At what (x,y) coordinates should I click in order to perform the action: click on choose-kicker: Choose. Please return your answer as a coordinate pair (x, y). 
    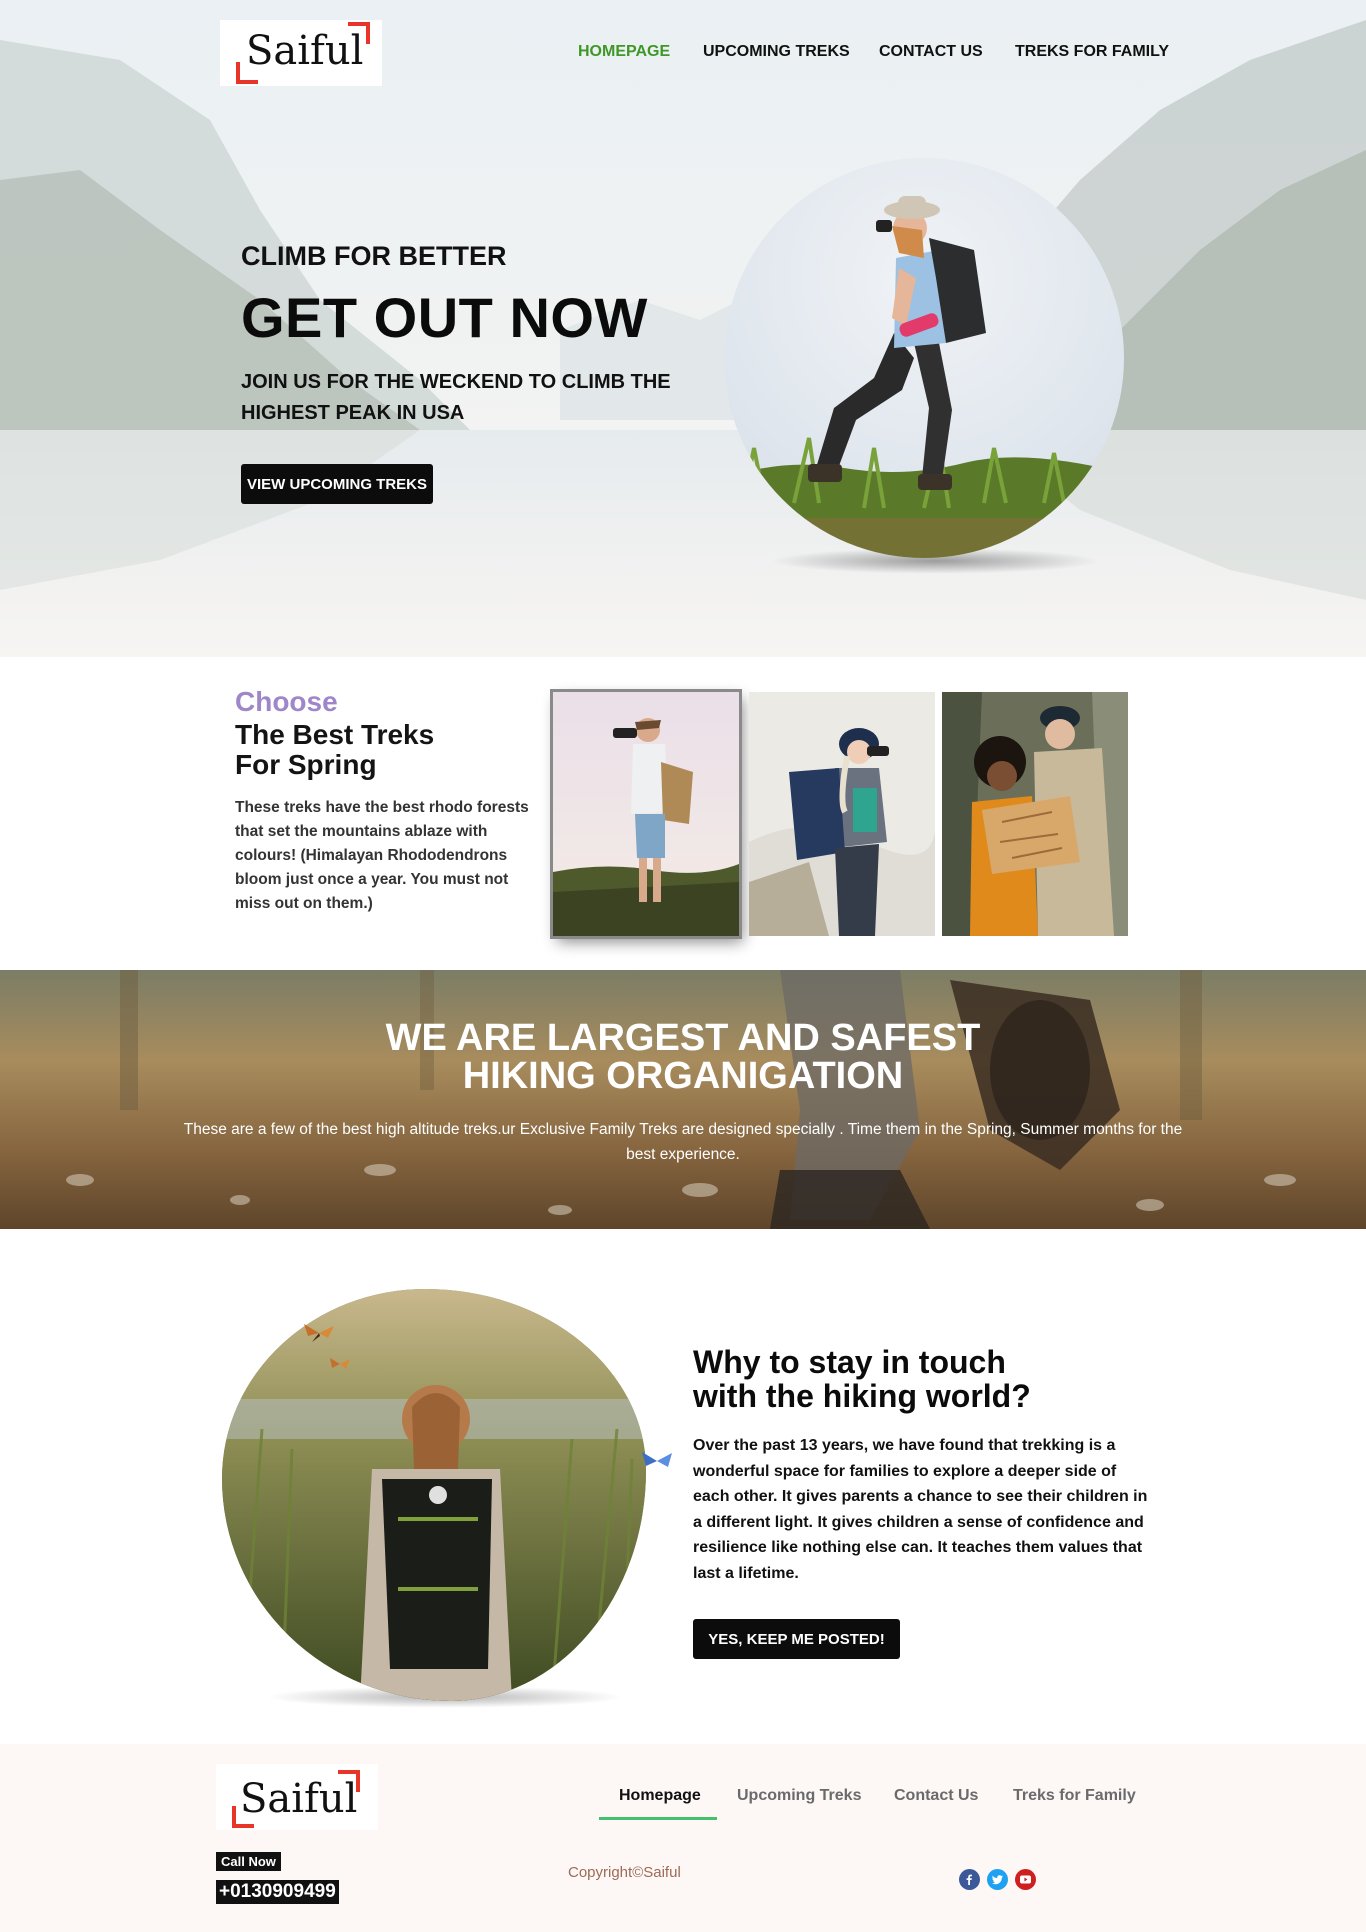
    Looking at the image, I should click on (286, 701).